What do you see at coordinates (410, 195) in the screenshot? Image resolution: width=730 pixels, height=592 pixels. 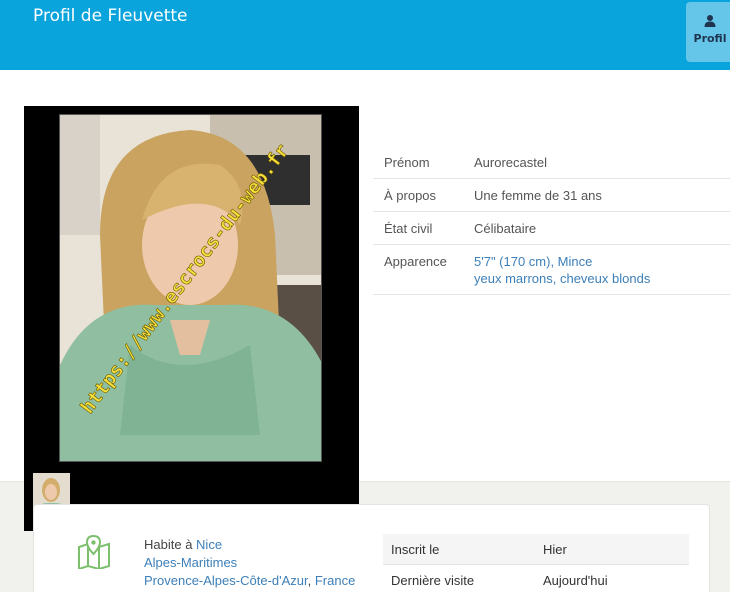 I see `details-label: À propos` at bounding box center [410, 195].